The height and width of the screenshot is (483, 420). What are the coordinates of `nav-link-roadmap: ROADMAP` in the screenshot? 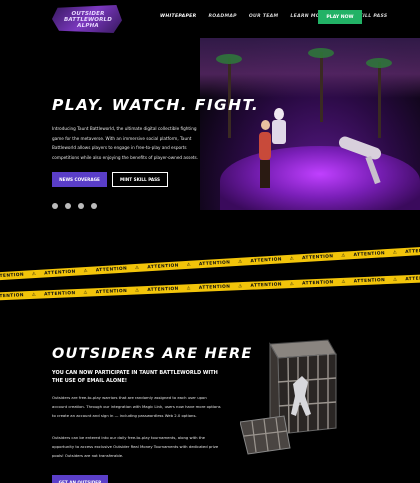 It's located at (222, 16).